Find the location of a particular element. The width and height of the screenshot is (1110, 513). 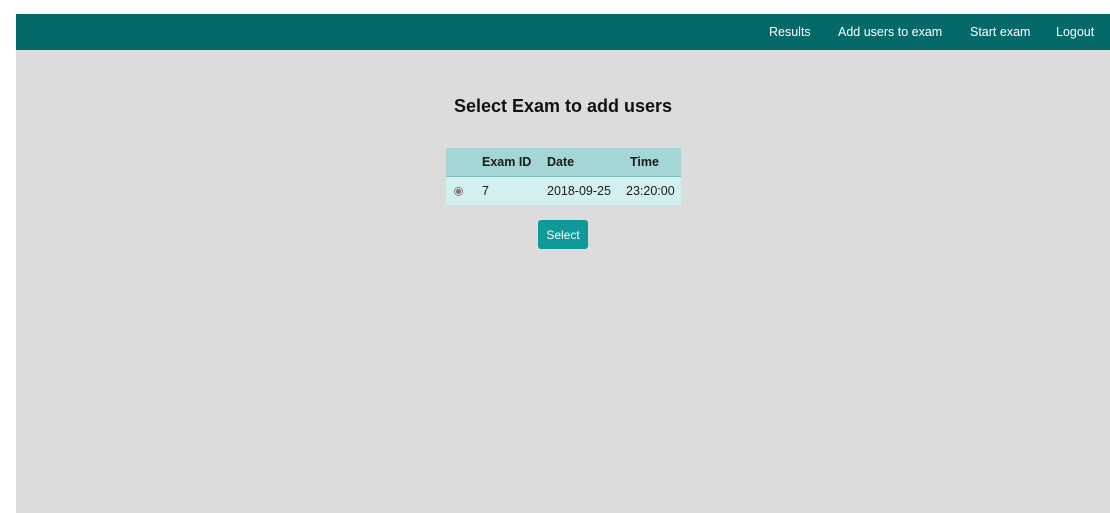

exam-table: Exam ID Date Time 7 2018-09-25 23:20:00 is located at coordinates (563, 176).